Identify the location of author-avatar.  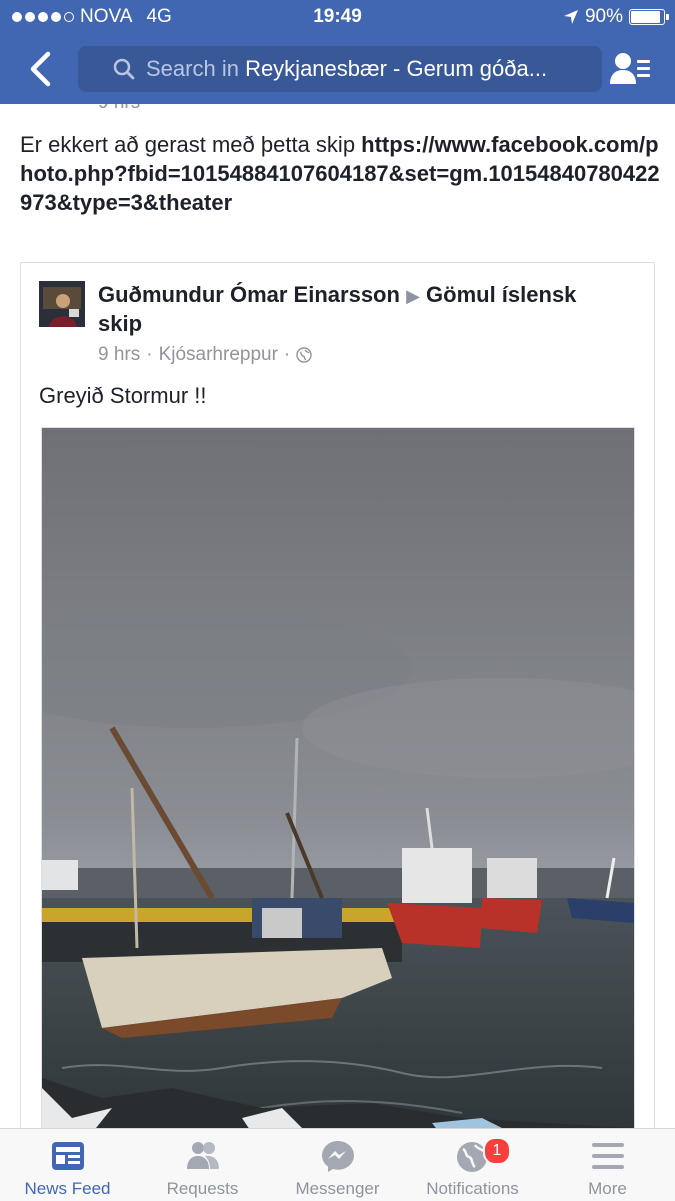
(62, 304).